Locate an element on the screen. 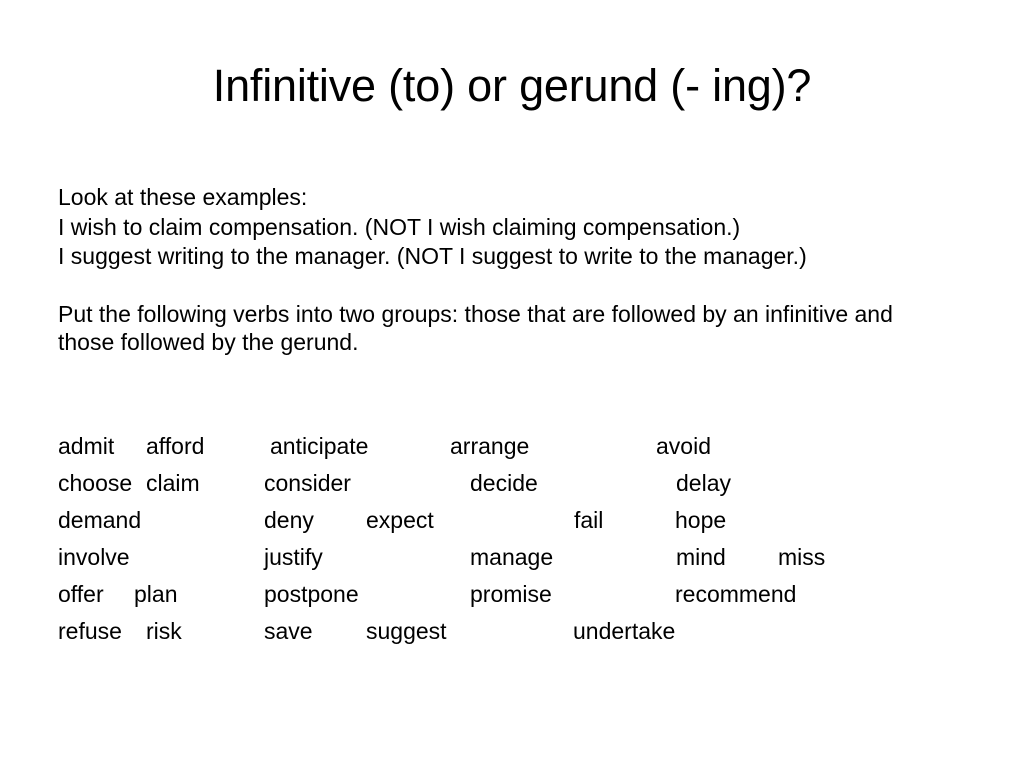 This screenshot has width=1024, height=768. verb-word: hope is located at coordinates (701, 520).